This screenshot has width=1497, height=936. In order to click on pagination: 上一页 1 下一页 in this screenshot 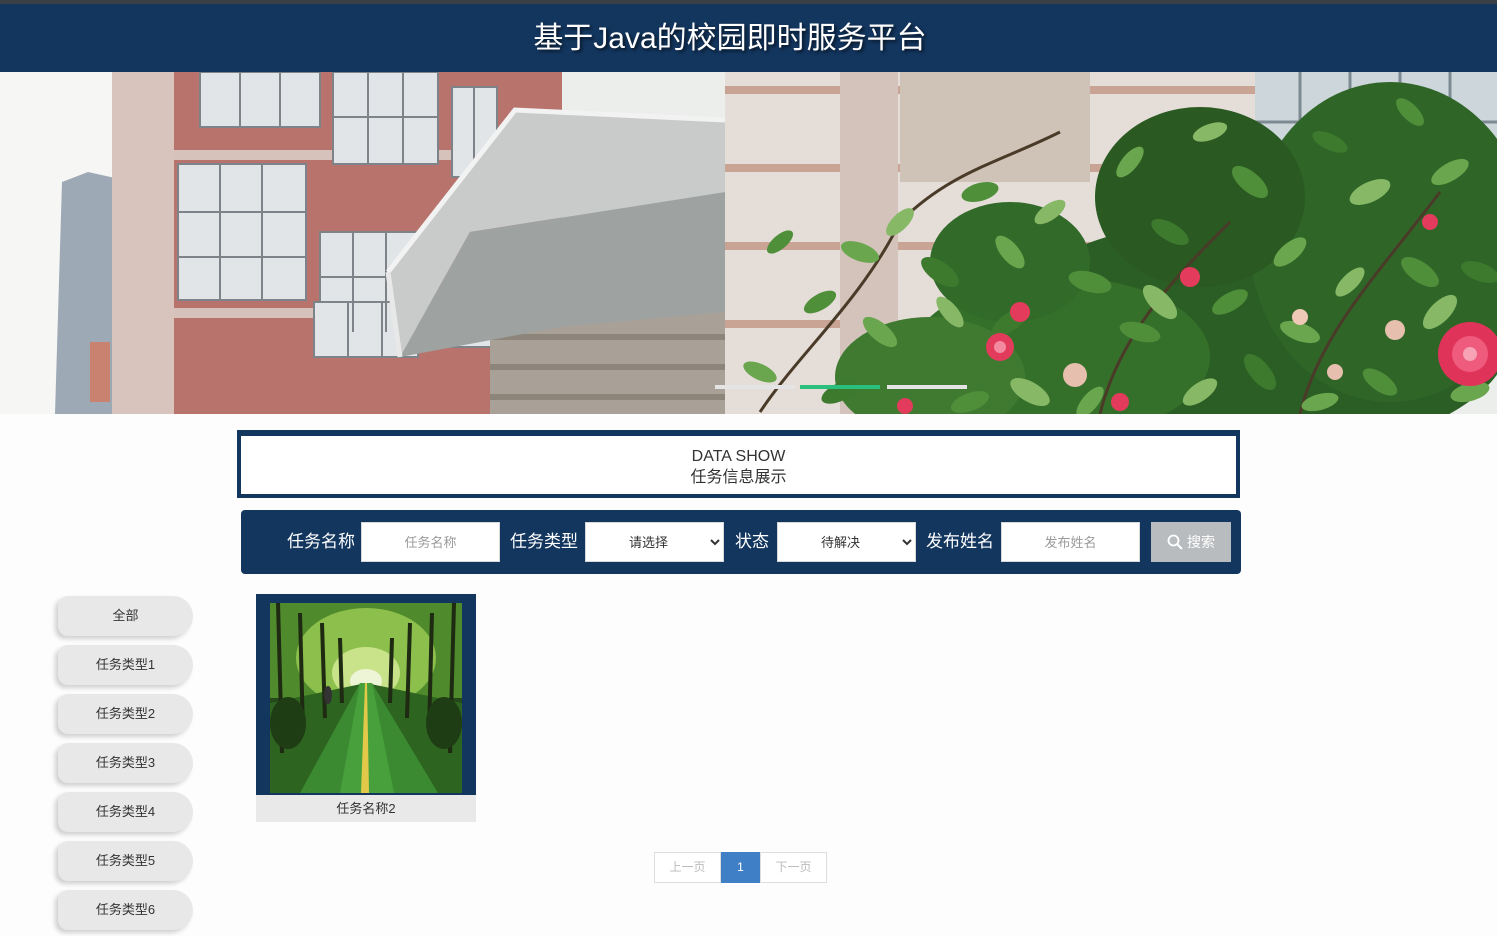, I will do `click(740, 867)`.